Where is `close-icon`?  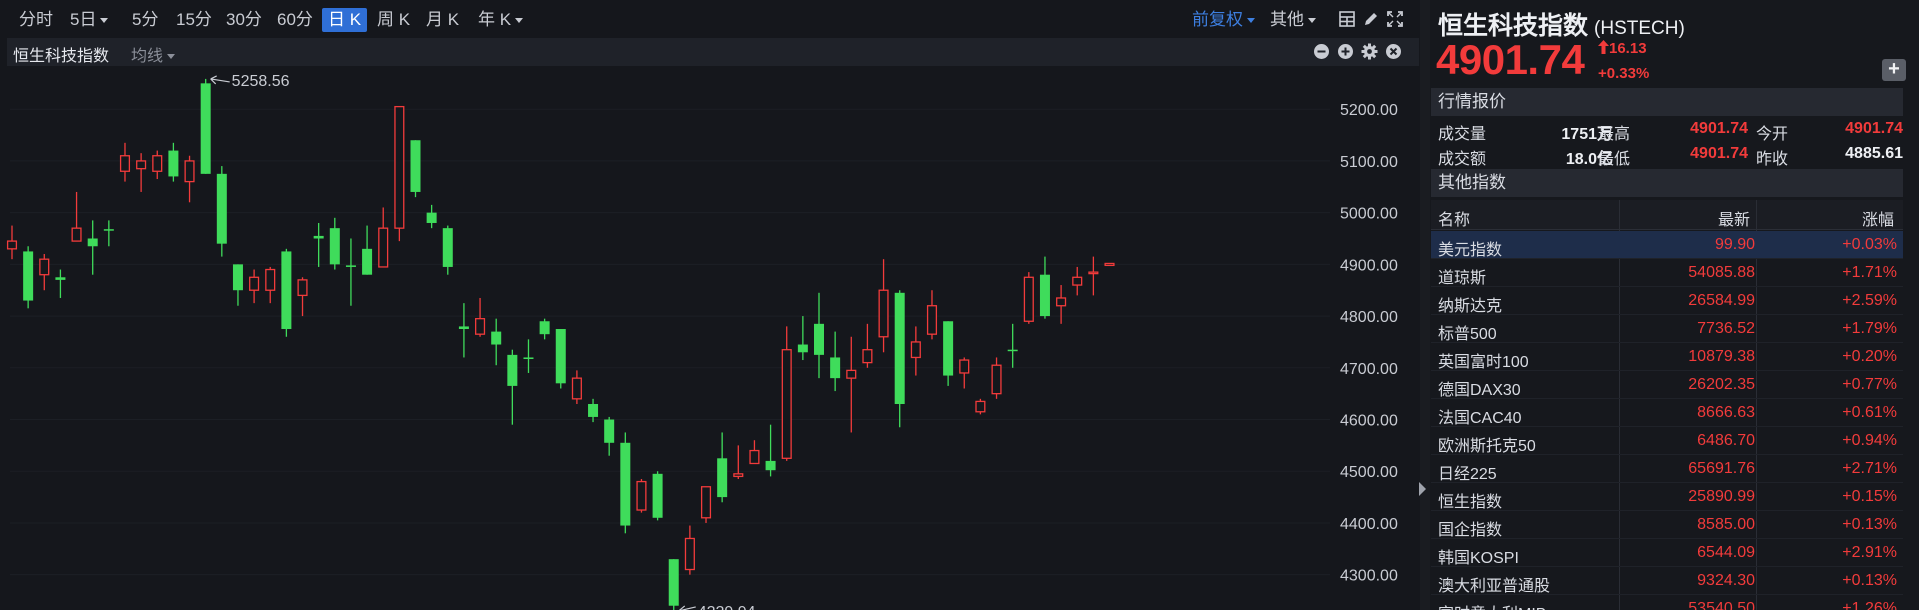
close-icon is located at coordinates (1393, 51).